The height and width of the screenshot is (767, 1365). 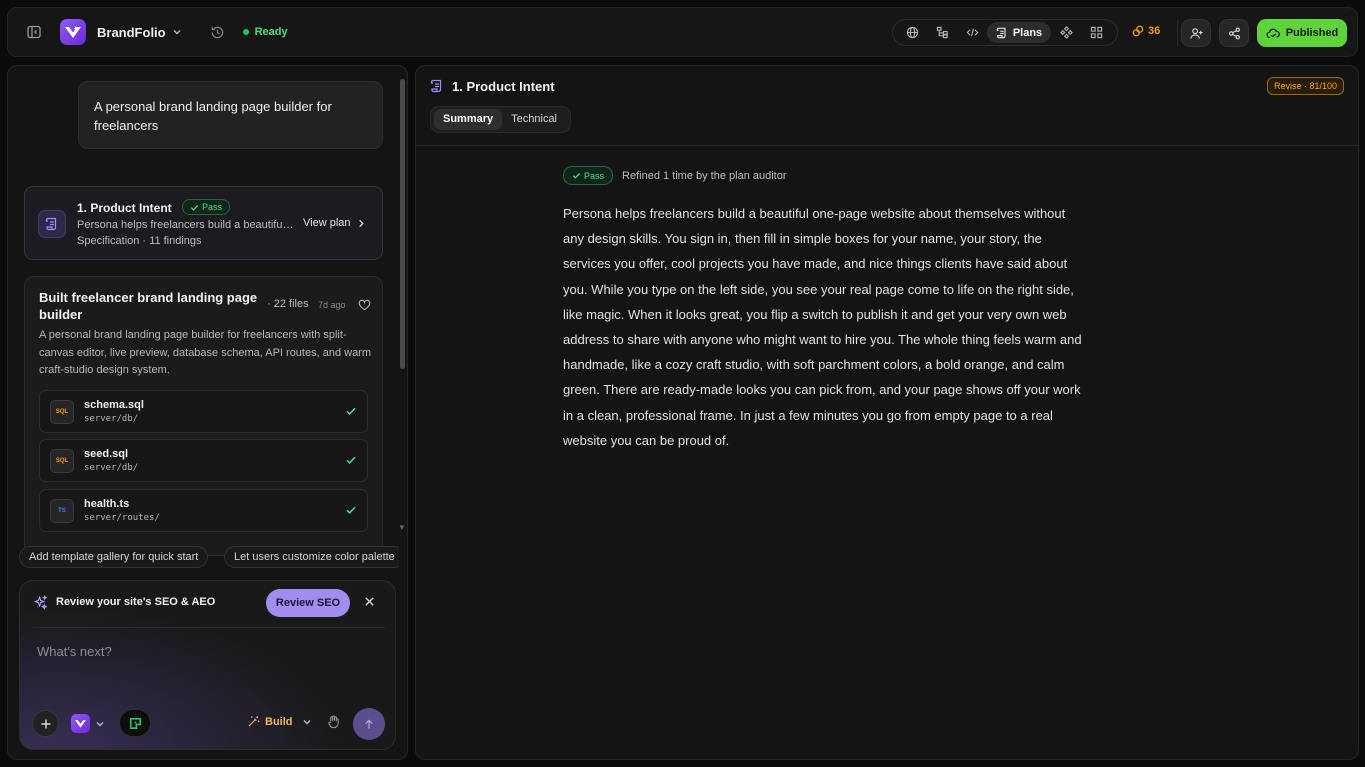 What do you see at coordinates (333, 722) in the screenshot?
I see `hand-icon` at bounding box center [333, 722].